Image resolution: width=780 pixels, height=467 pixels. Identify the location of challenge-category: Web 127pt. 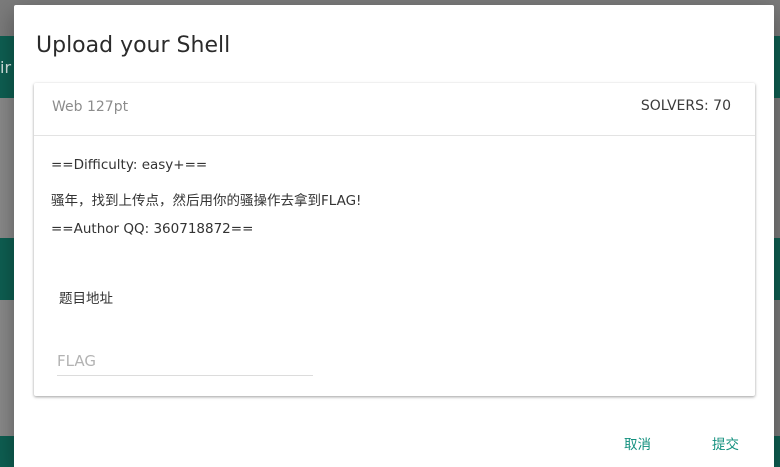
(90, 107).